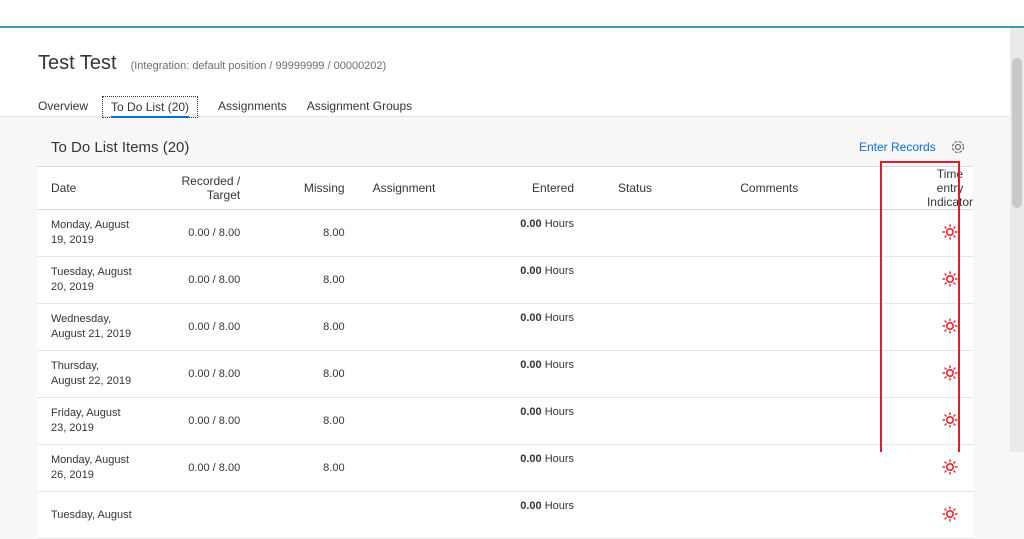  Describe the element at coordinates (950, 181) in the screenshot. I see `indicator-header-line1: Time entry` at that location.